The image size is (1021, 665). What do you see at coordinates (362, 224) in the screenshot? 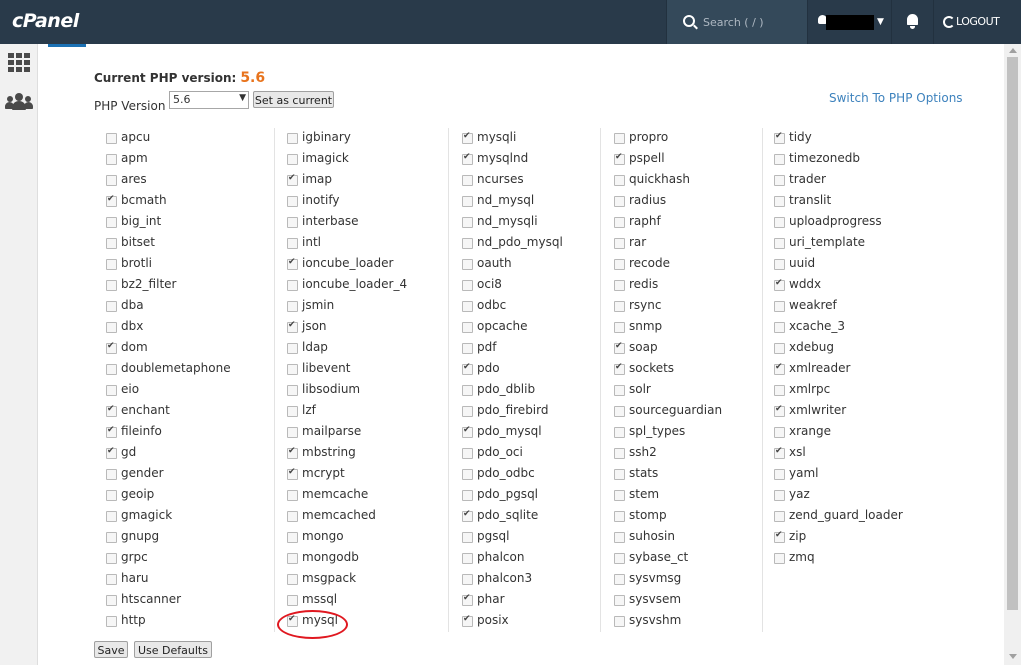
I see `extension-interbase: interbase` at bounding box center [362, 224].